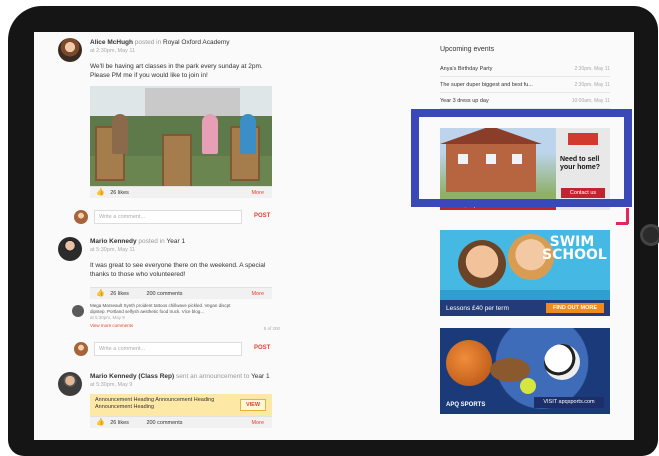 The height and width of the screenshot is (456, 659). What do you see at coordinates (466, 405) in the screenshot?
I see `sports-logo: APQ SPORTS` at bounding box center [466, 405].